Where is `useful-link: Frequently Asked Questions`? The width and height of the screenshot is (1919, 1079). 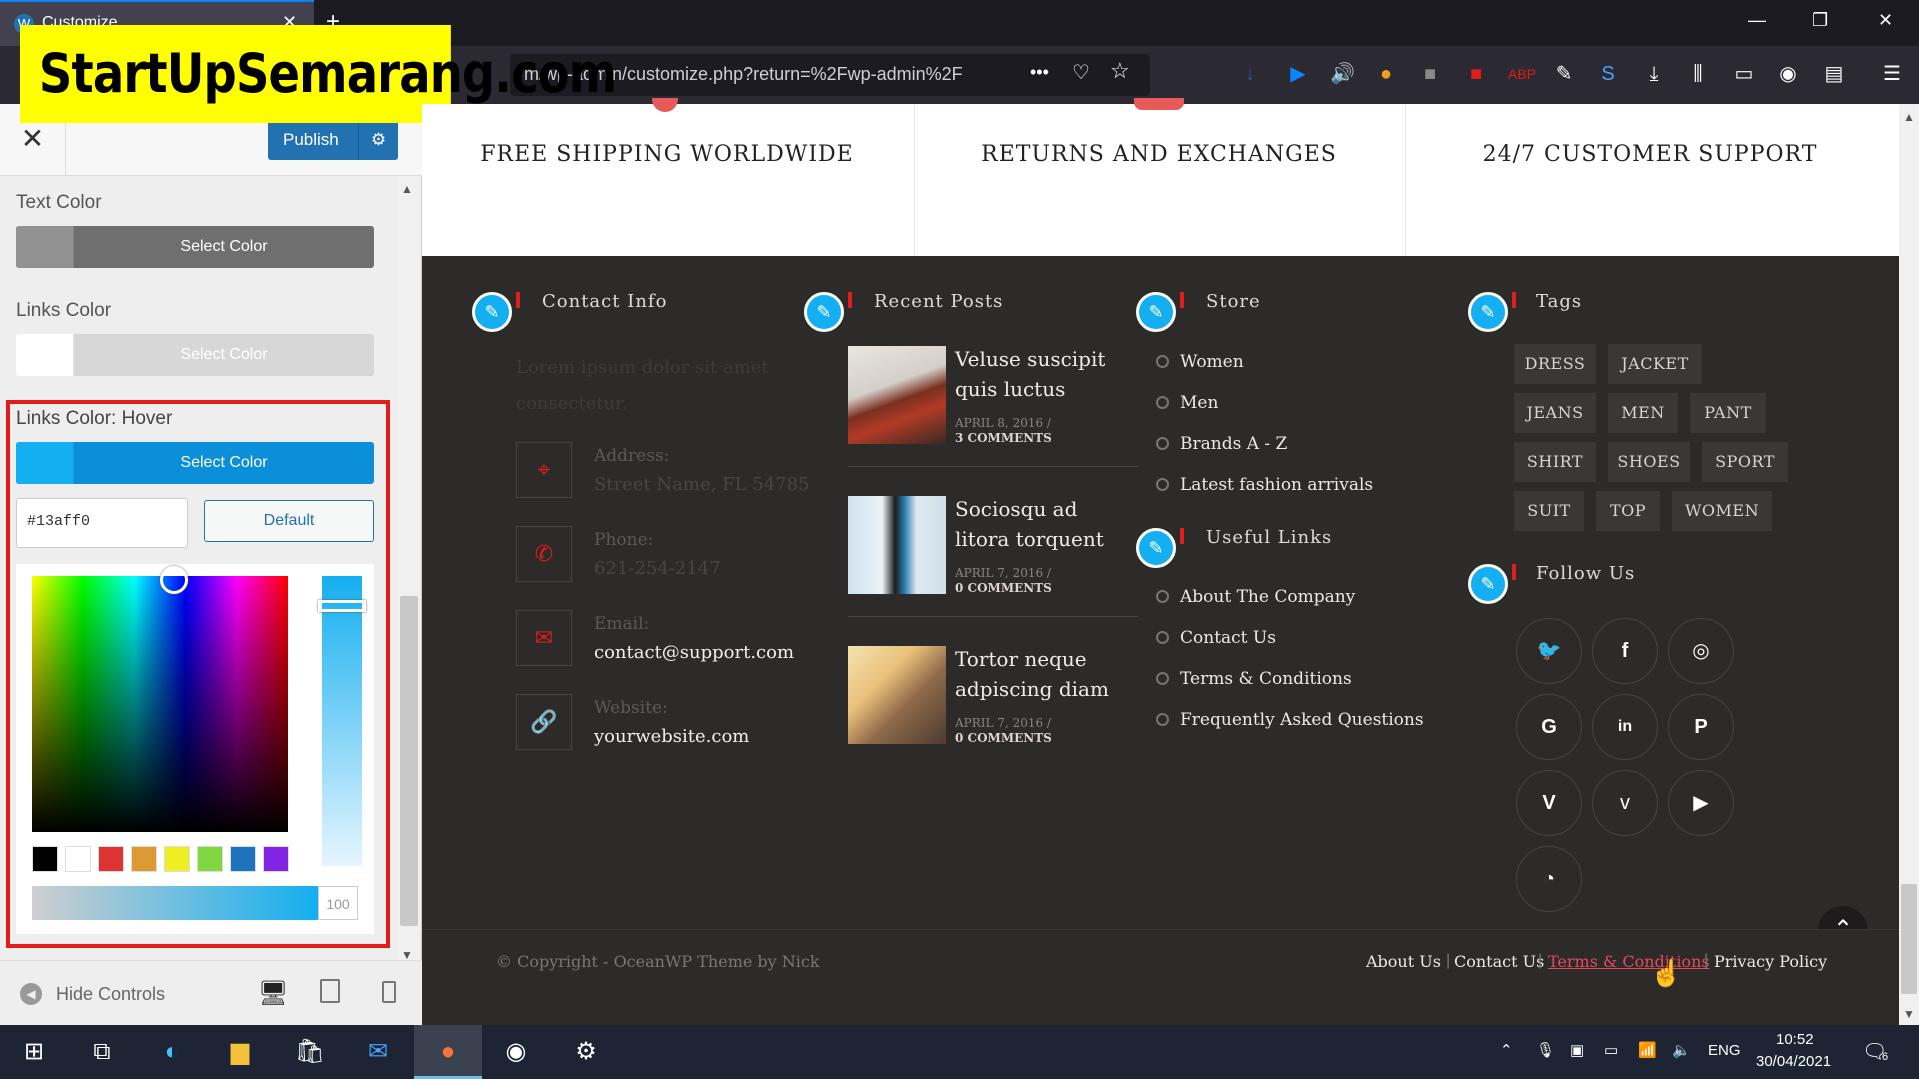 useful-link: Frequently Asked Questions is located at coordinates (1290, 720).